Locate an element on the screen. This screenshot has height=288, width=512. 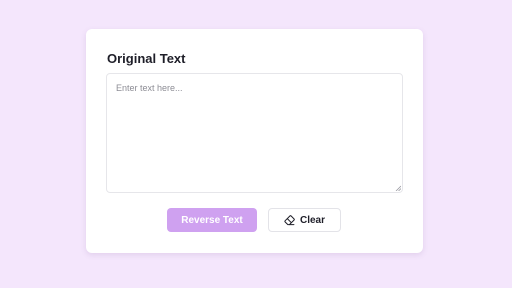
reverse-text-button: Reverse Text is located at coordinates (212, 220).